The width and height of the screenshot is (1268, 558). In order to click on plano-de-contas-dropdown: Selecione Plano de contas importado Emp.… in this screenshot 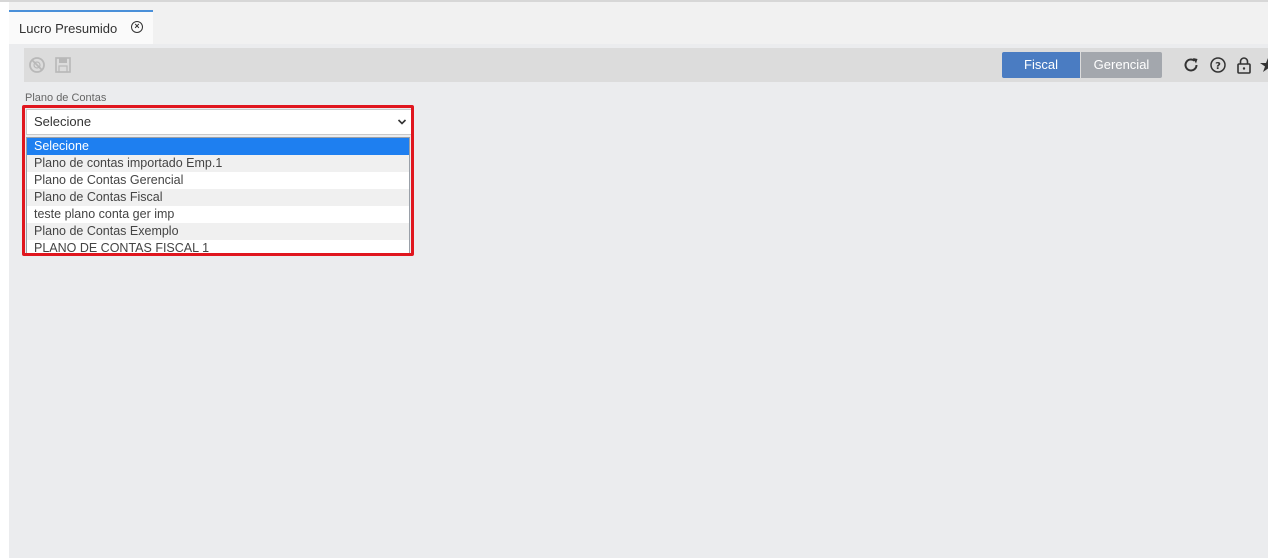, I will do `click(218, 195)`.